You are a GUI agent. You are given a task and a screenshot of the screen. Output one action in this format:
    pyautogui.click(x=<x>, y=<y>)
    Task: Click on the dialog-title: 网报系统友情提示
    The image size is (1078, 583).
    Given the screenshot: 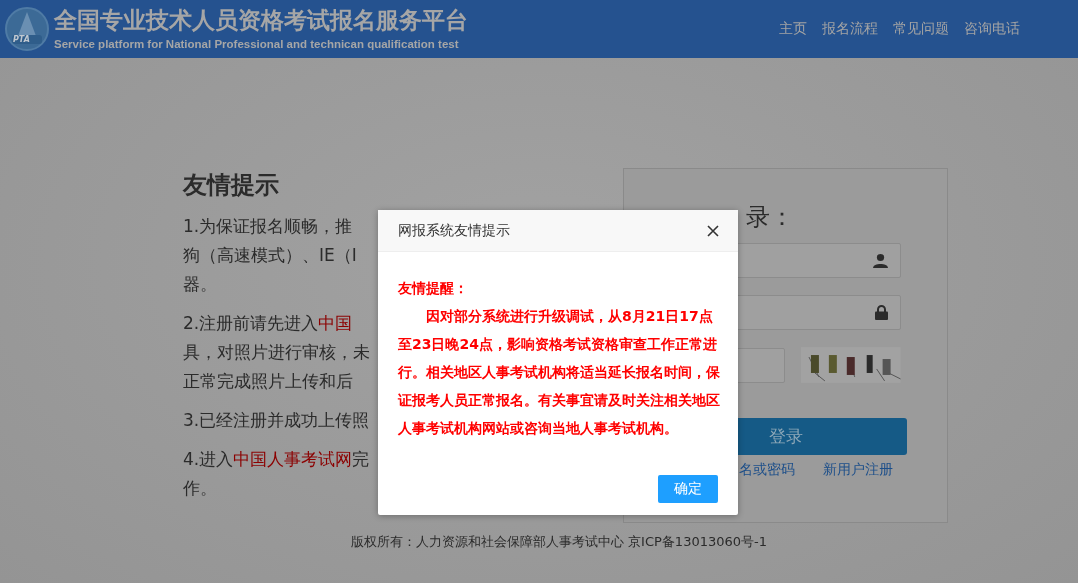 What is the action you would take?
    pyautogui.click(x=454, y=230)
    